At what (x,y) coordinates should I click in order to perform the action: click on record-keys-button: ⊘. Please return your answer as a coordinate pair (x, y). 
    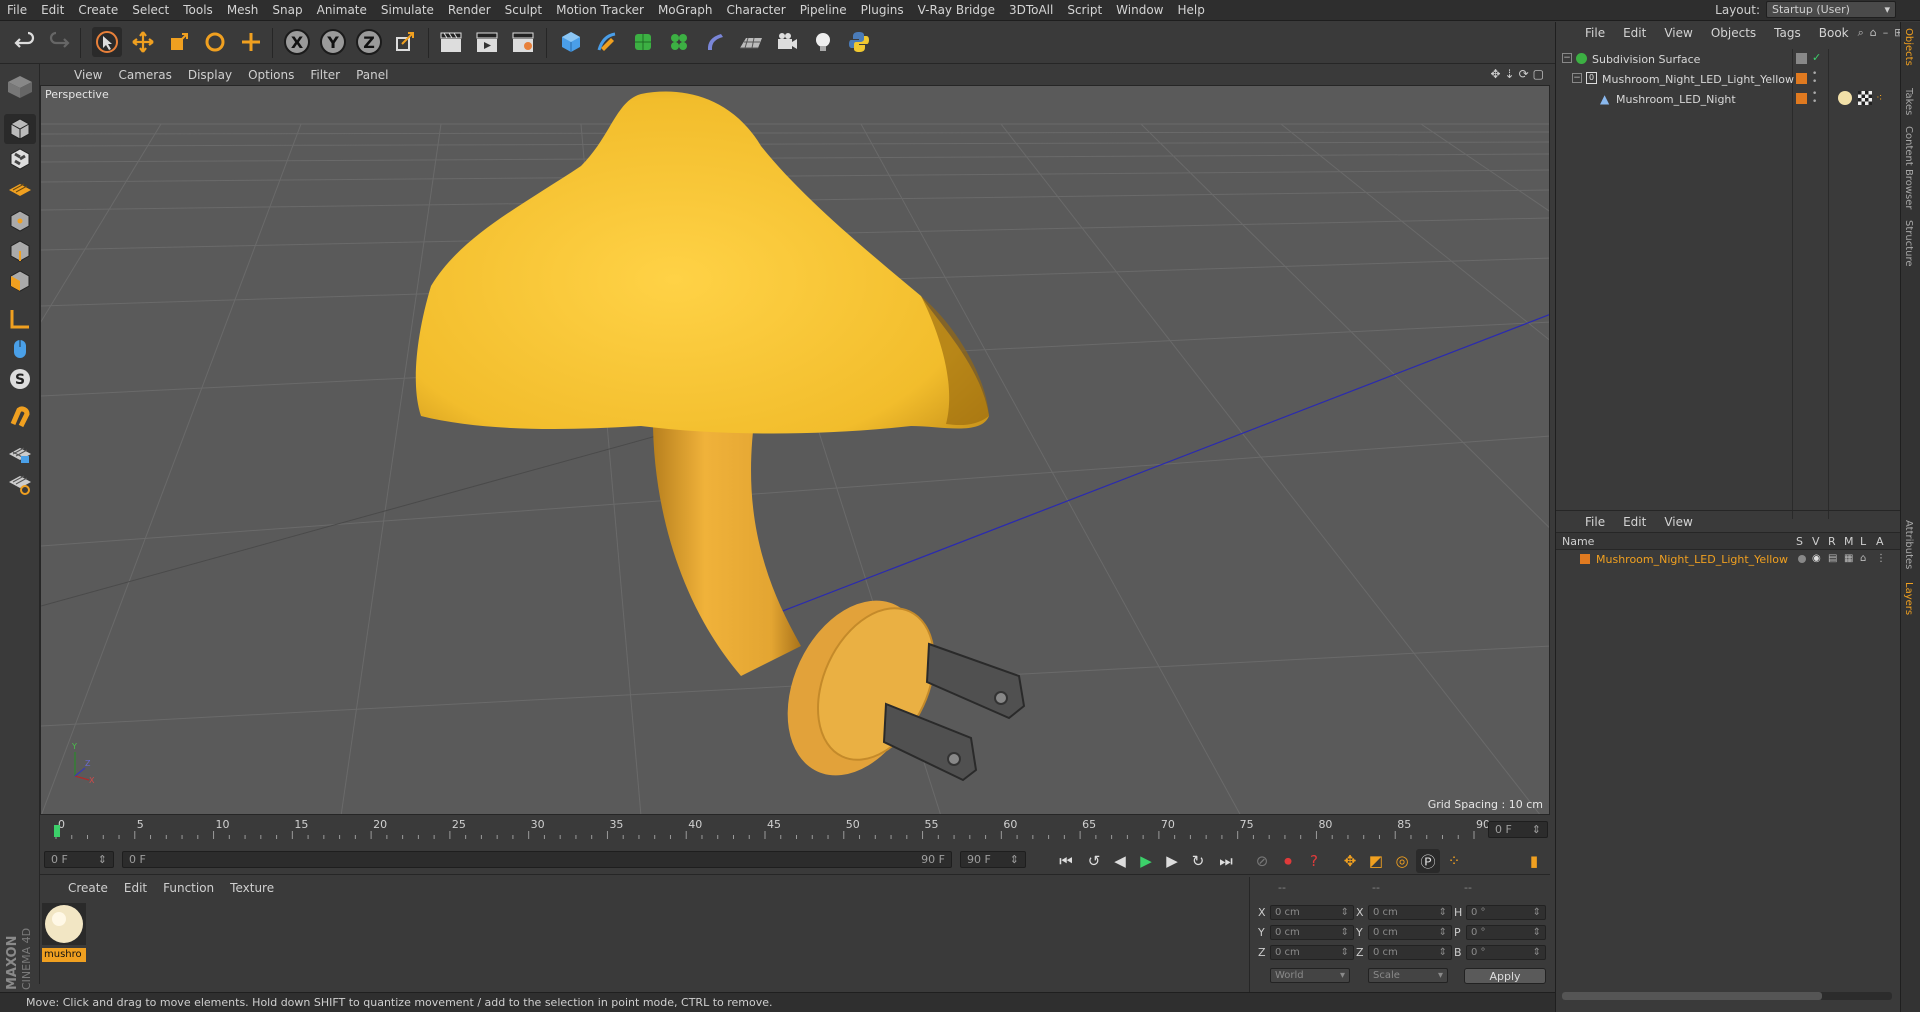
    Looking at the image, I should click on (1262, 861).